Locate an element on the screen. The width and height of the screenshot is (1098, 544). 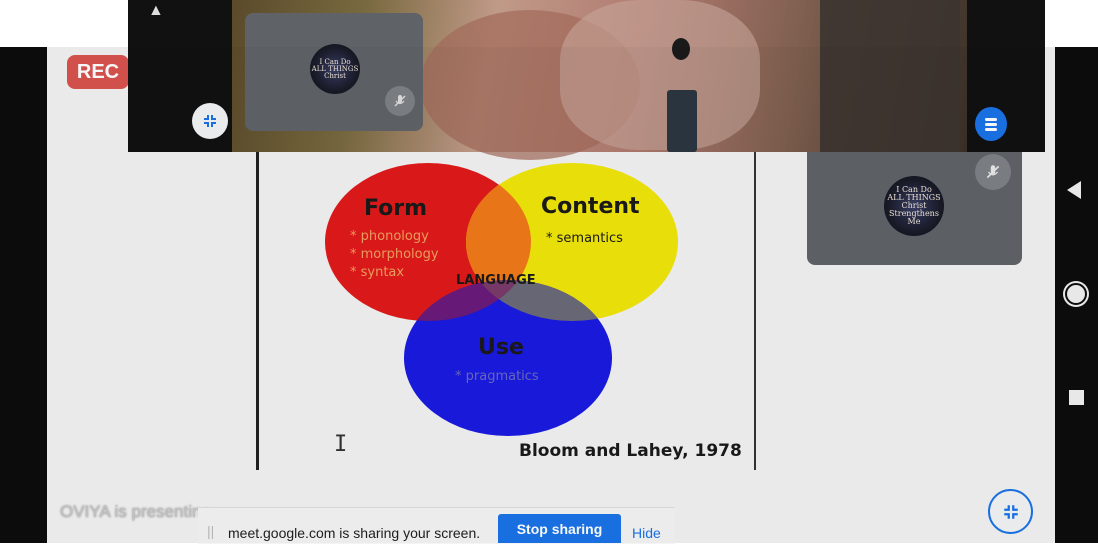
avatar-text: Strengthens Me is located at coordinates (914, 217).